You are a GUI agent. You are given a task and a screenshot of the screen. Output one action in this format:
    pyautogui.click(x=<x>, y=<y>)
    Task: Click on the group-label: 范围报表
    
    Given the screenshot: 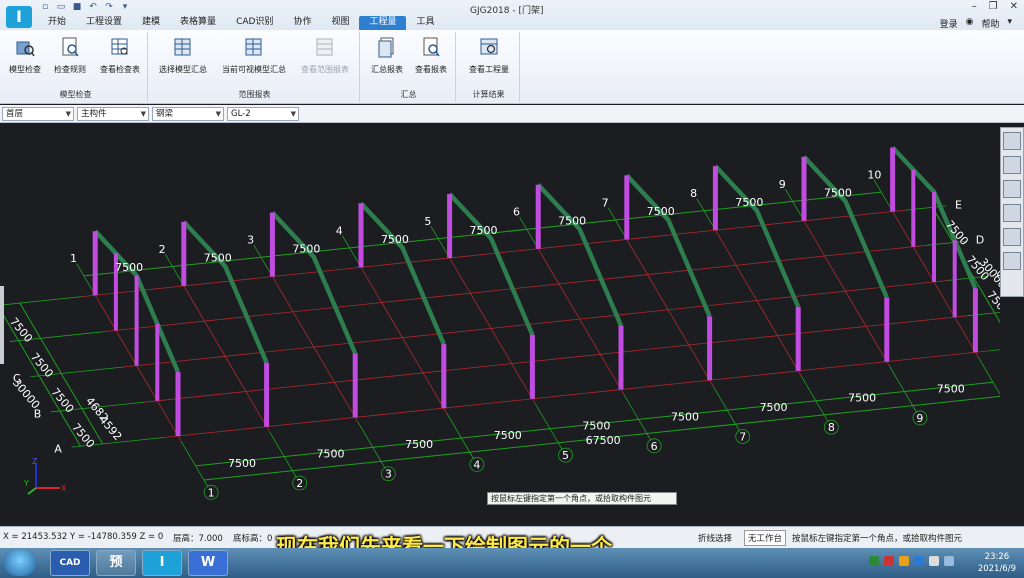 What is the action you would take?
    pyautogui.click(x=254, y=94)
    